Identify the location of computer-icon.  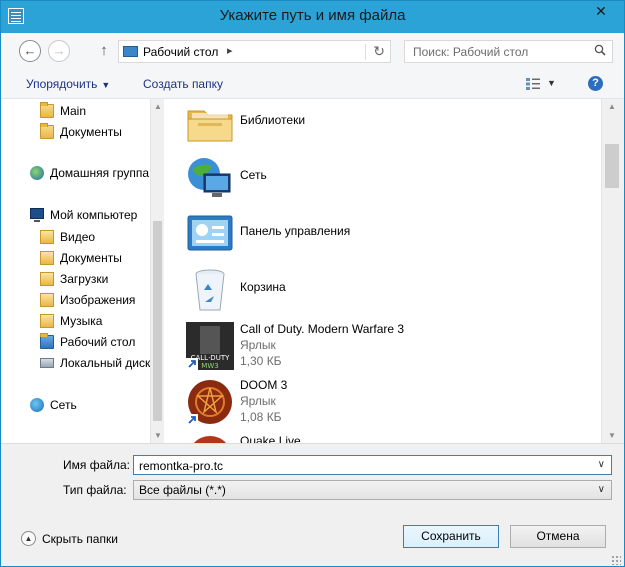
(37, 215).